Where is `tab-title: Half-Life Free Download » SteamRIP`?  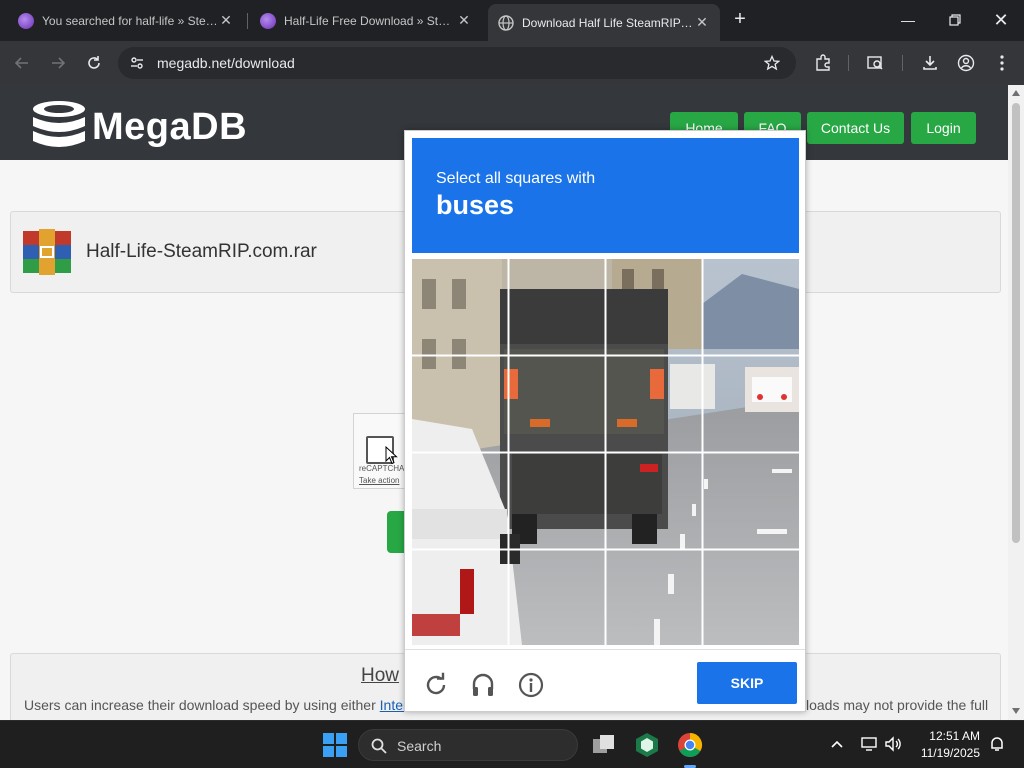
tab-title: Half-Life Free Download » SteamRIP is located at coordinates (370, 20).